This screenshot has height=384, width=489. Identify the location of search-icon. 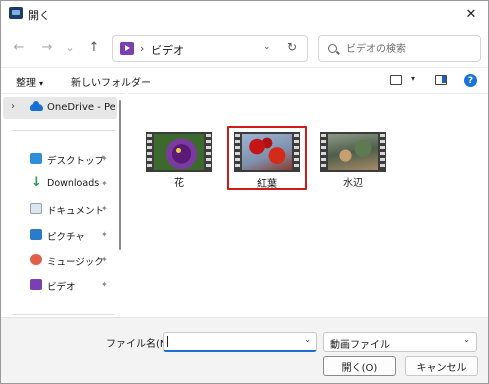
(332, 48).